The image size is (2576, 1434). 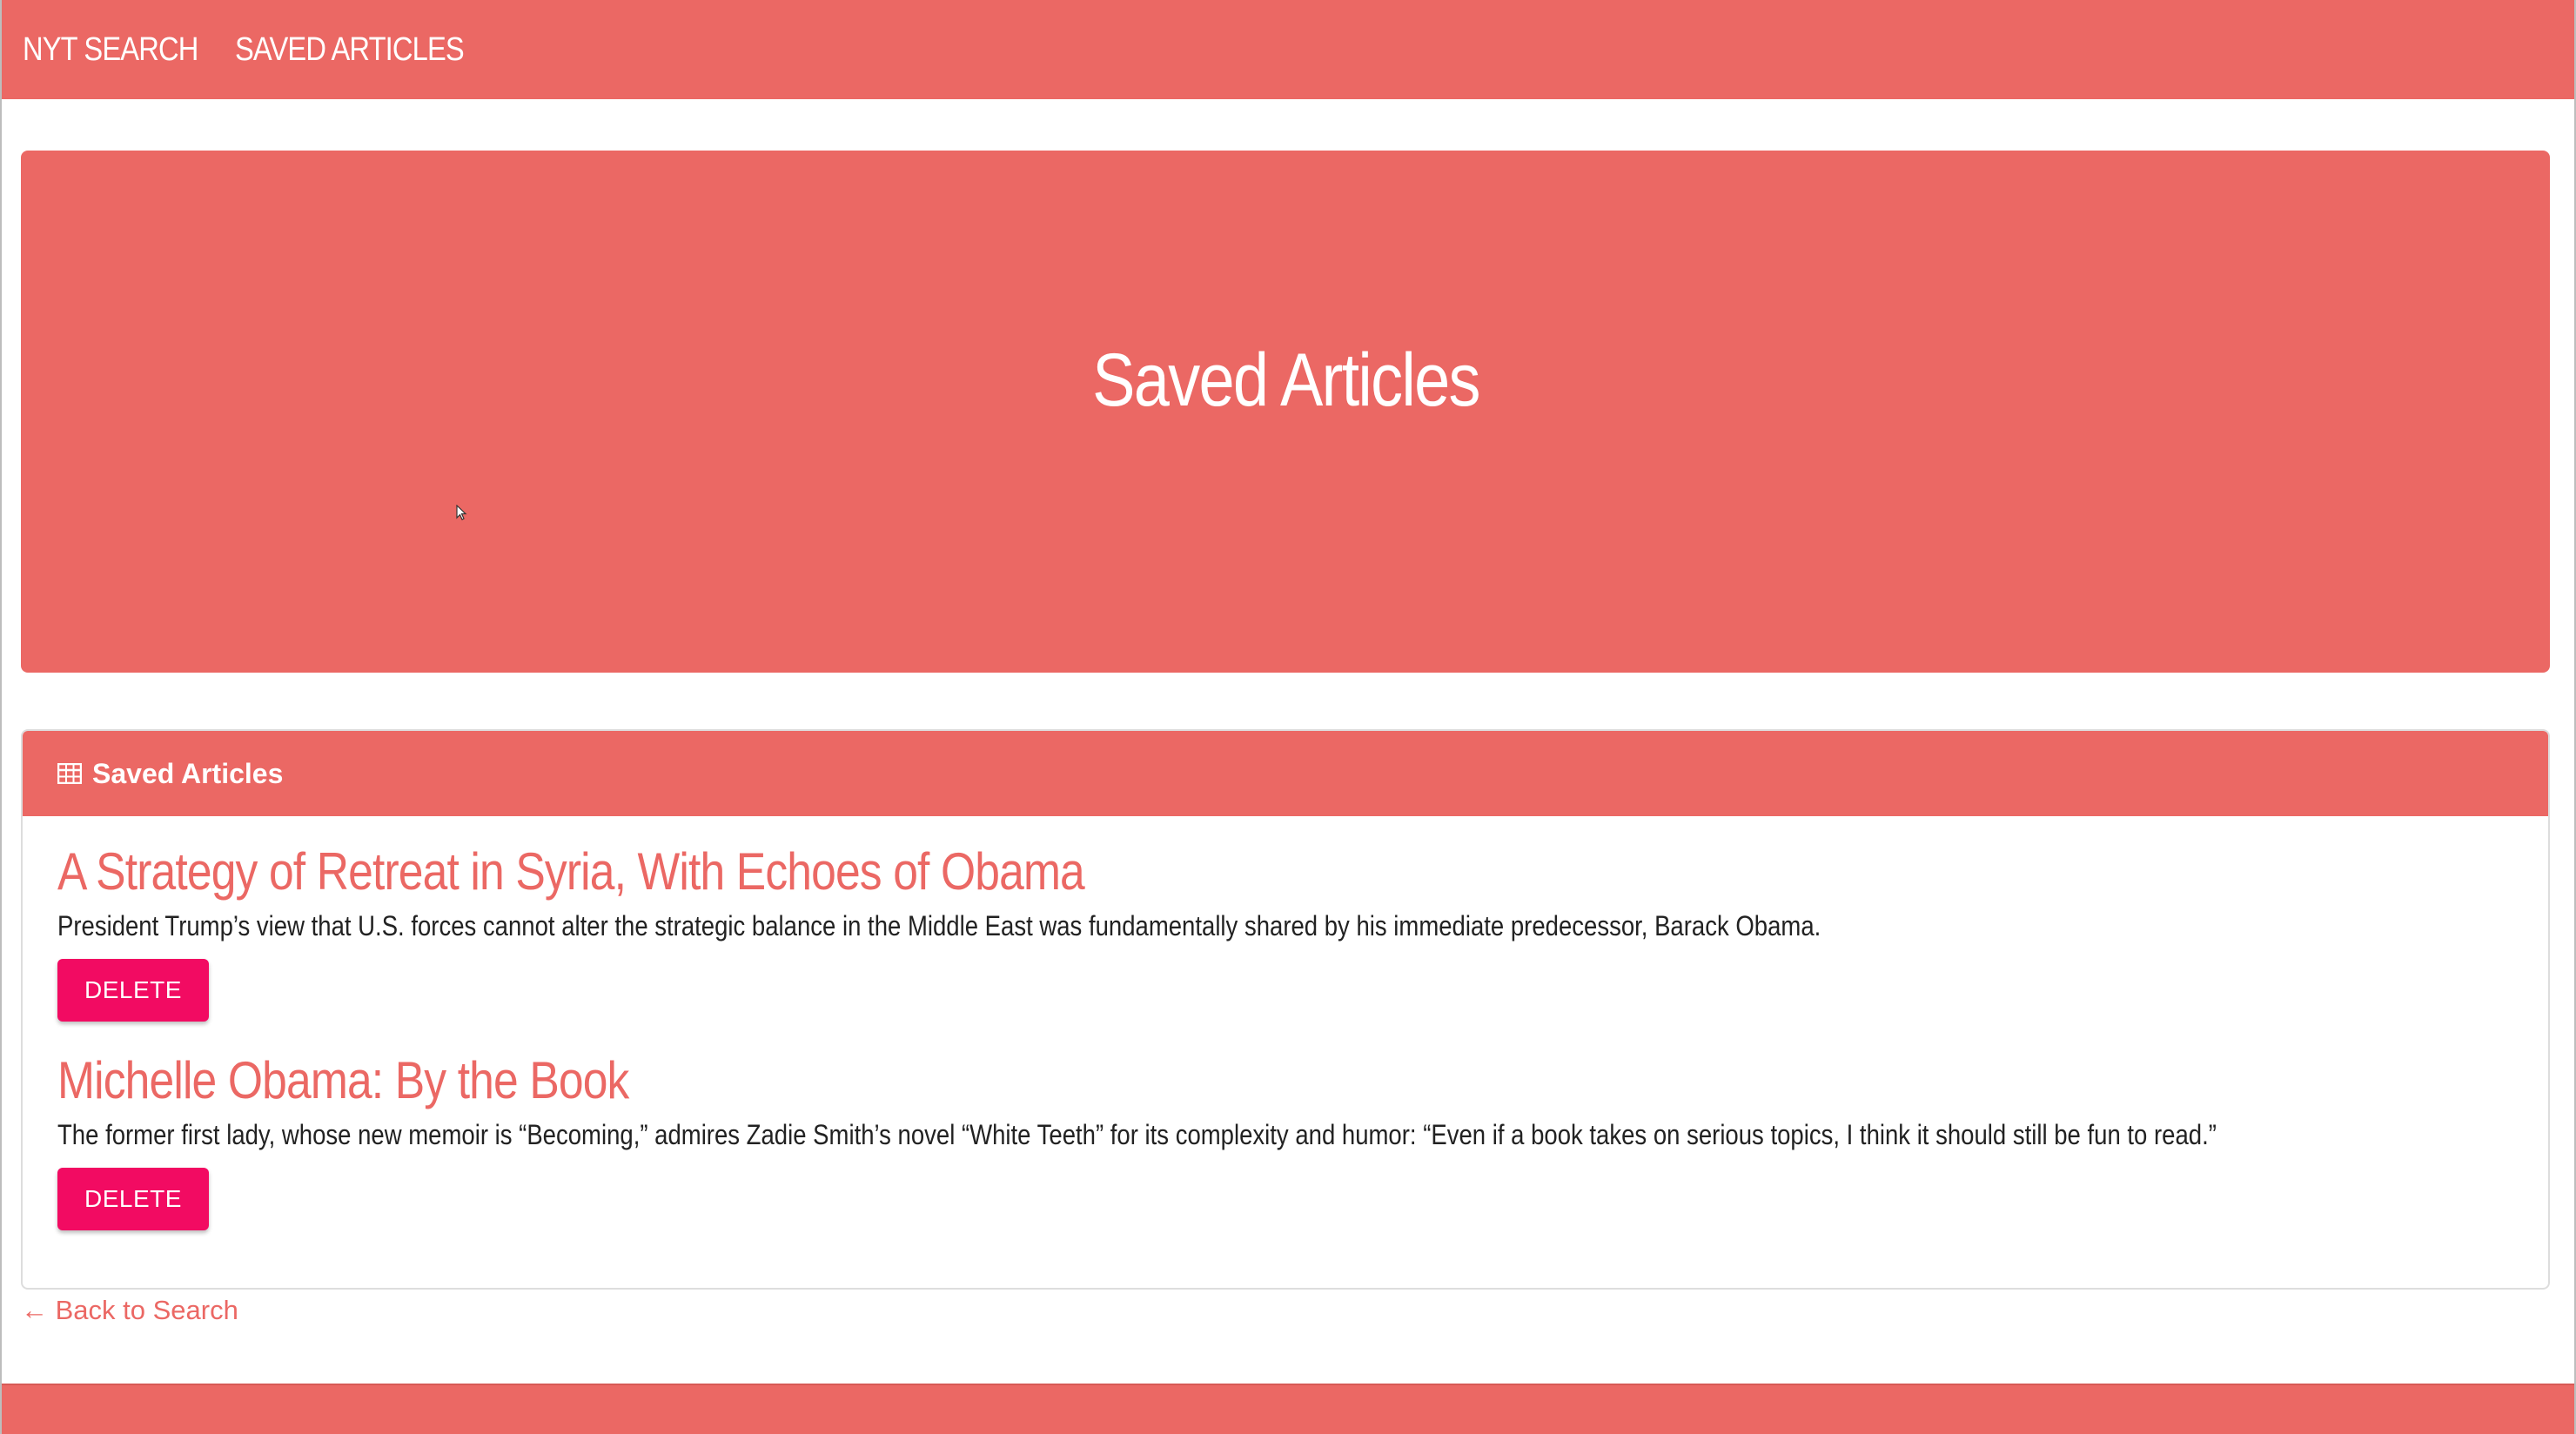 I want to click on panel-heading: Saved Articles, so click(x=1286, y=773).